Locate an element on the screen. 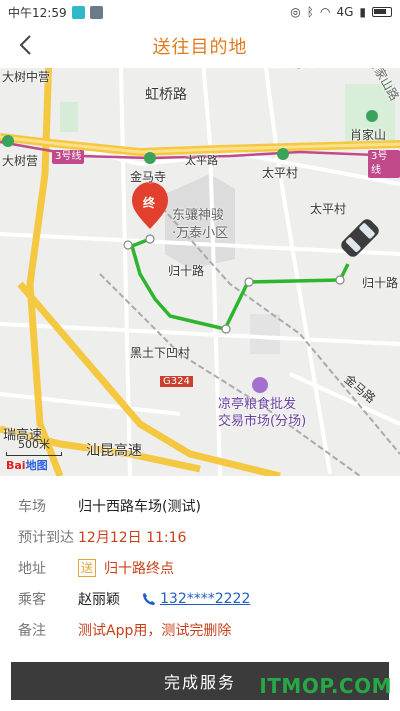 Image resolution: width=400 pixels, height=711 pixels. status-bar: 中午12:59 ◎ ᛒ ◠ 4G ▮ is located at coordinates (200, 12).